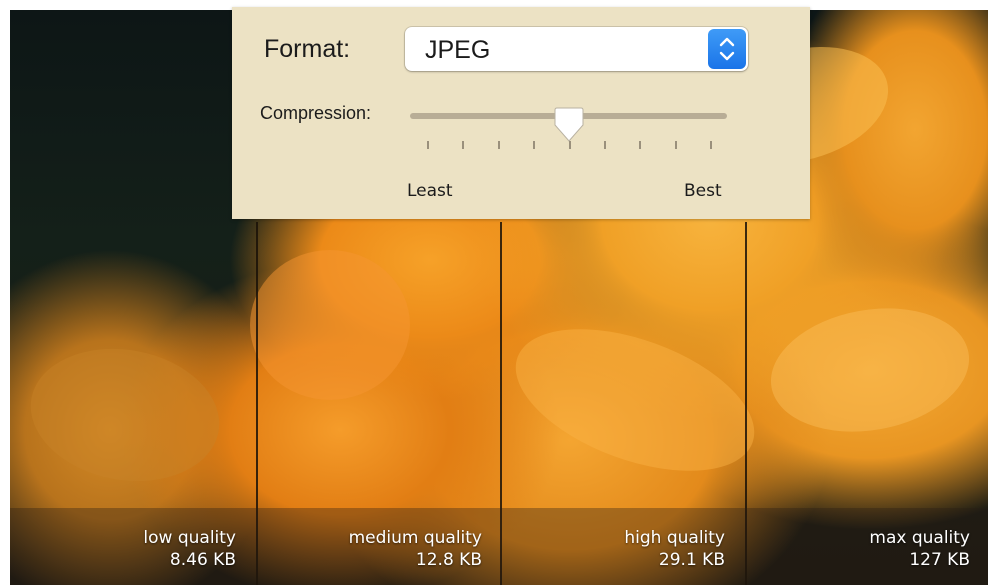 This screenshot has height=585, width=1000. Describe the element at coordinates (691, 560) in the screenshot. I see `file-size: 29.1 KB` at that location.